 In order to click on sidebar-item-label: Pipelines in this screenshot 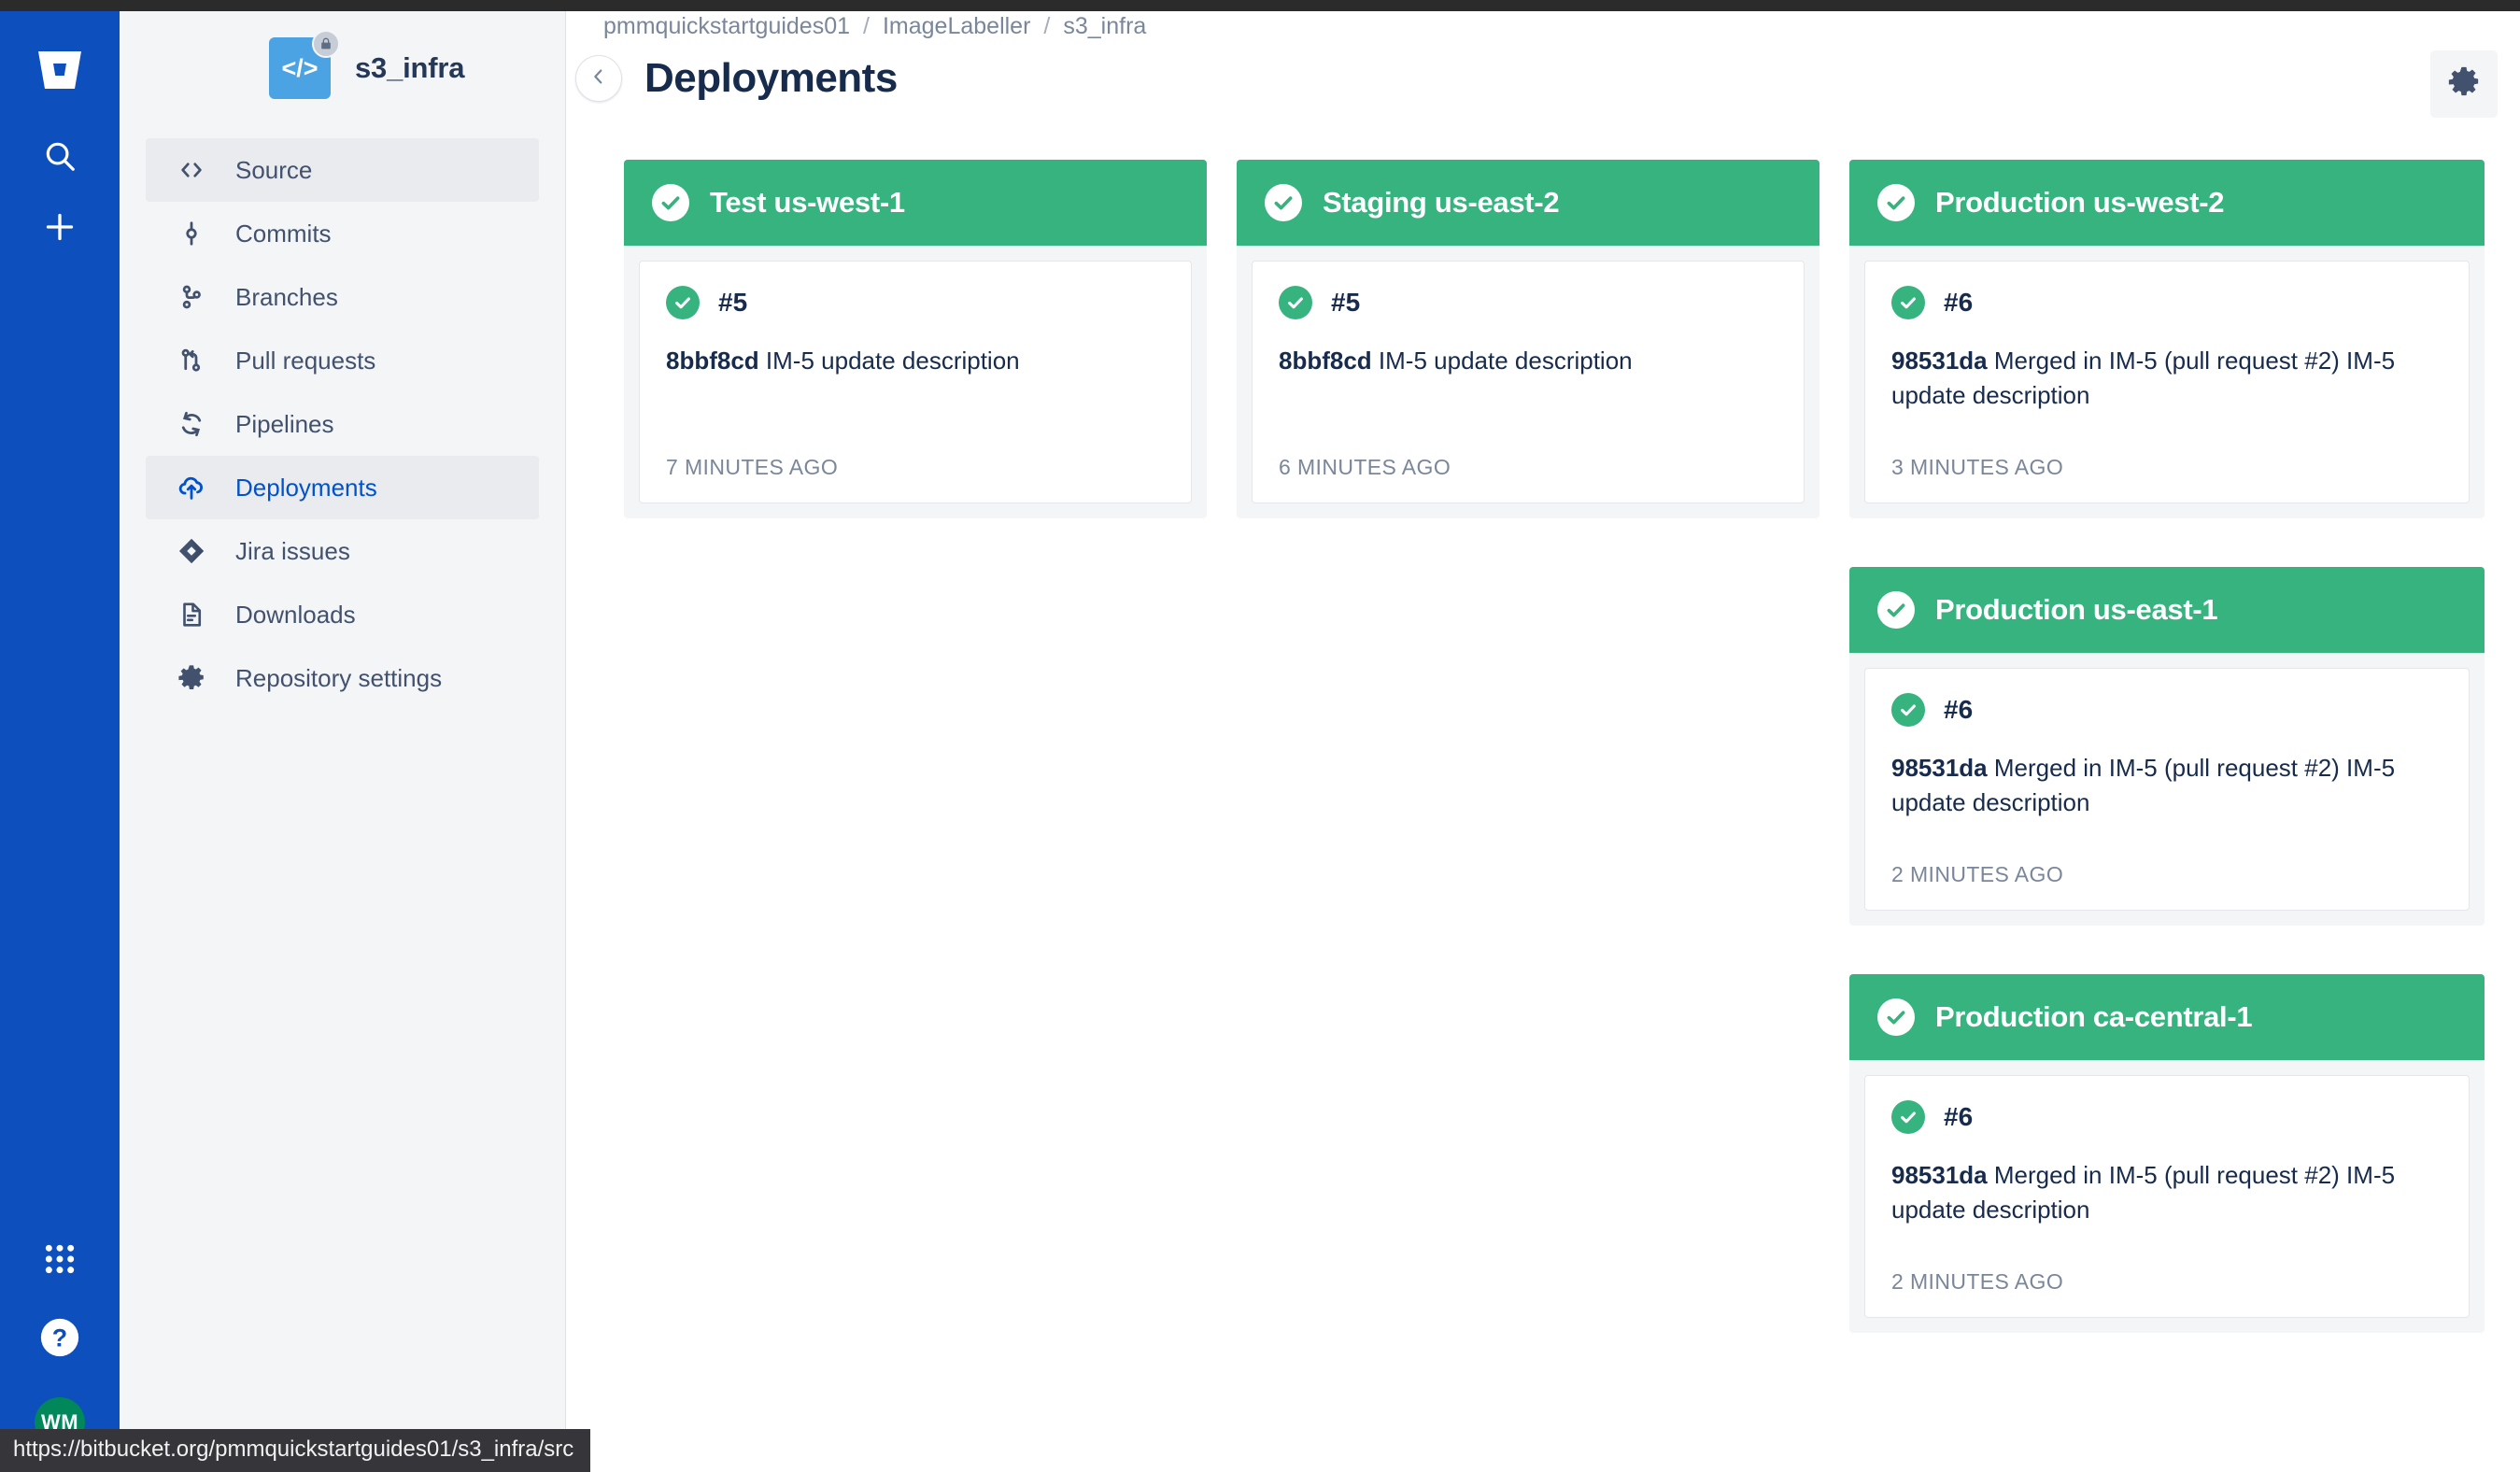, I will do `click(284, 423)`.